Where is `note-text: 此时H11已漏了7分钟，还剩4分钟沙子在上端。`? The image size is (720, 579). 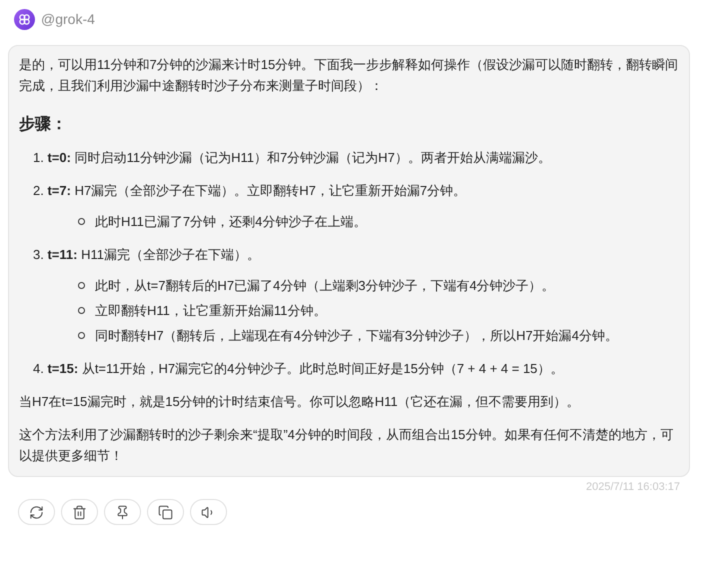
note-text: 此时H11已漏了7分钟，还剩4分钟沙子在上端。 is located at coordinates (230, 222).